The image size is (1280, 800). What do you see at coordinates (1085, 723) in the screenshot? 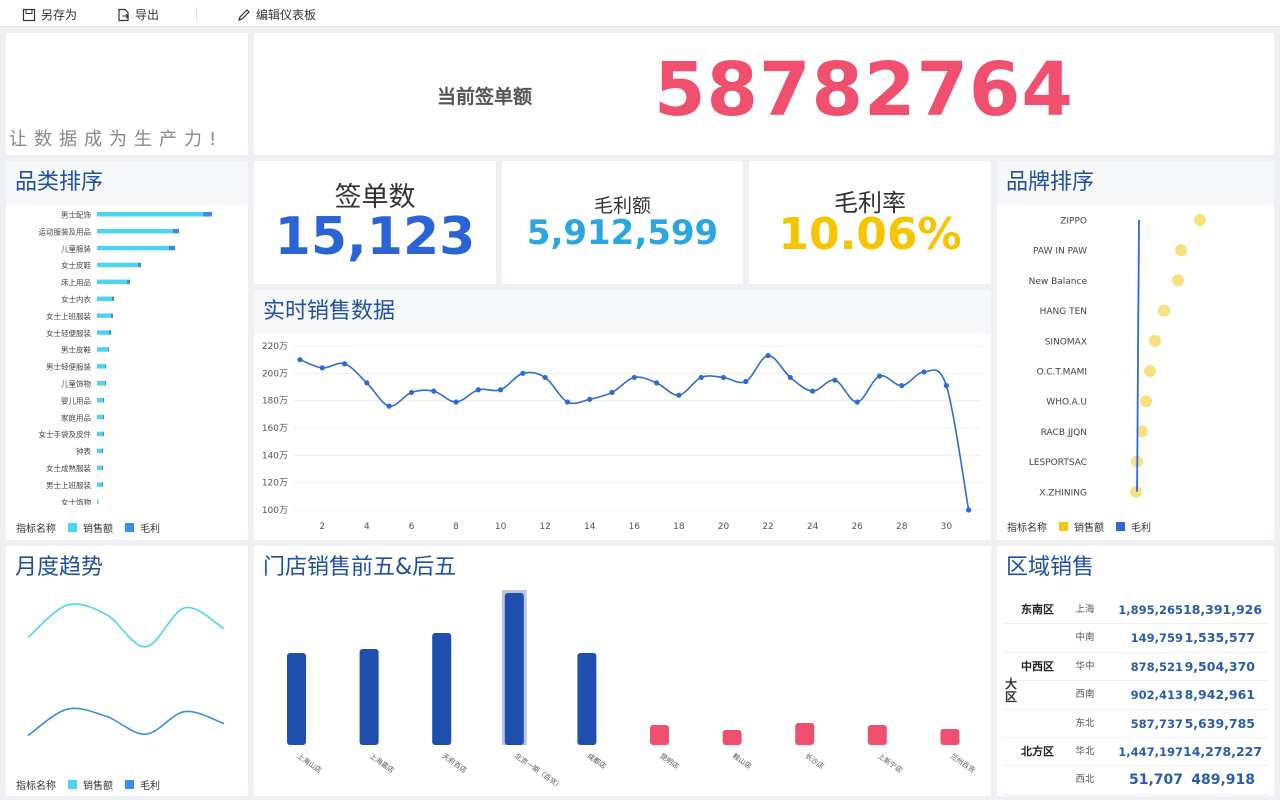
I see `region-sub: 东北` at bounding box center [1085, 723].